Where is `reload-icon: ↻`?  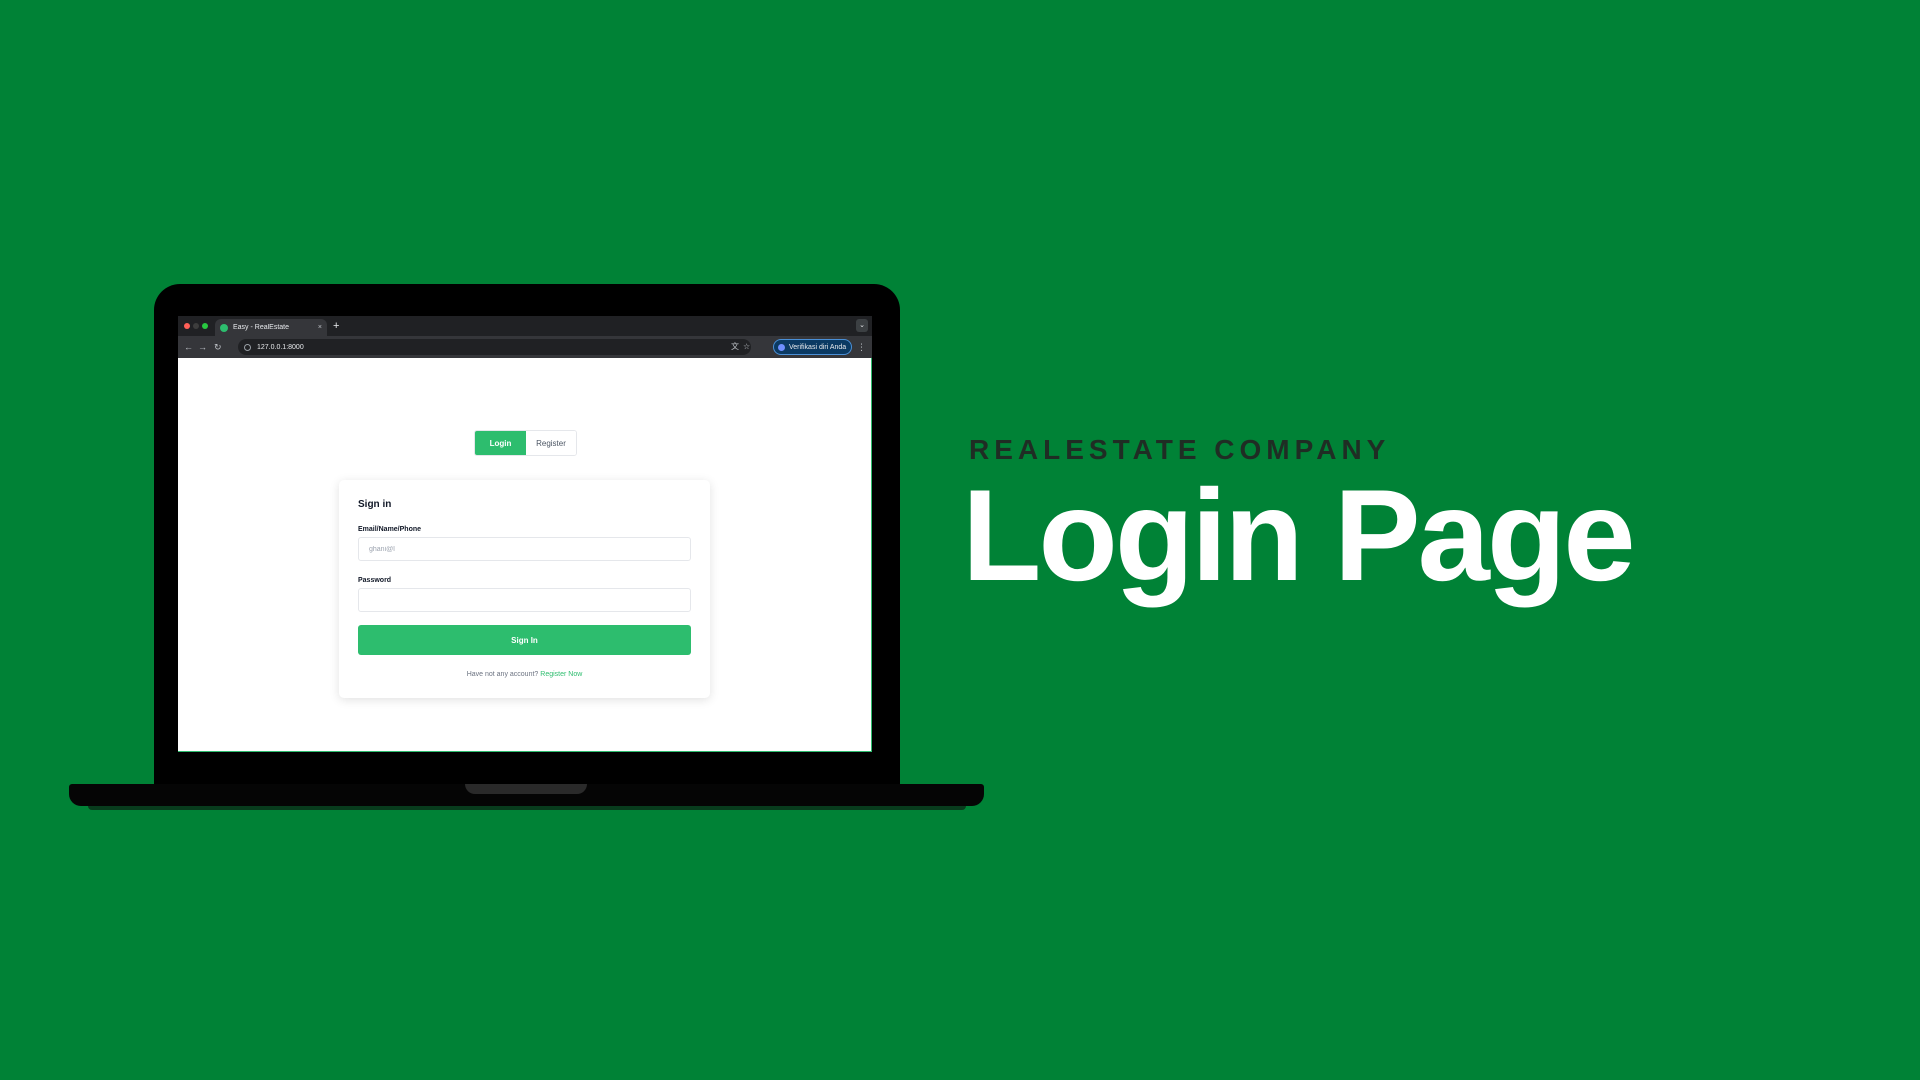
reload-icon: ↻ is located at coordinates (218, 347).